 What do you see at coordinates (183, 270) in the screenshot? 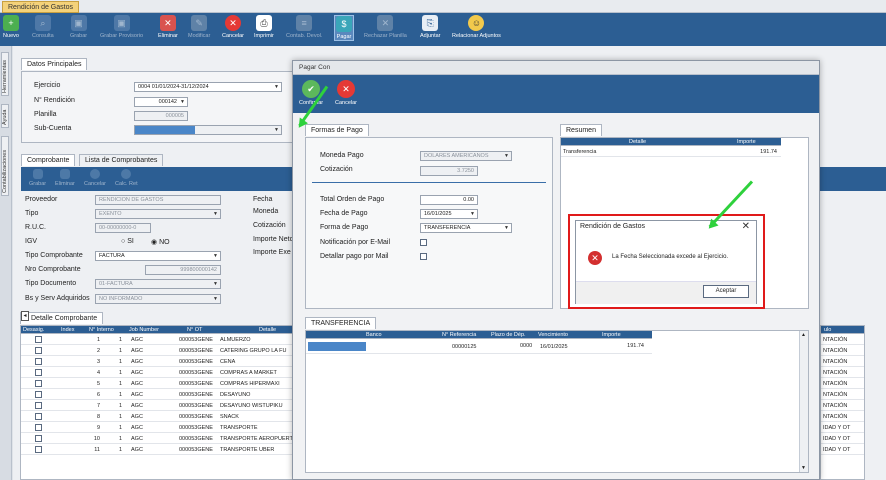
I see `nrocomp-field: 999800000142` at bounding box center [183, 270].